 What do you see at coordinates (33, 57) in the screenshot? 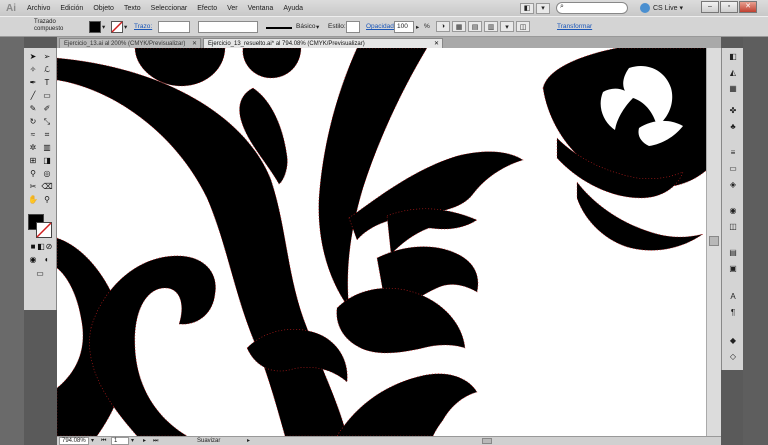
I see `selection-arrow-icon: ➤` at bounding box center [33, 57].